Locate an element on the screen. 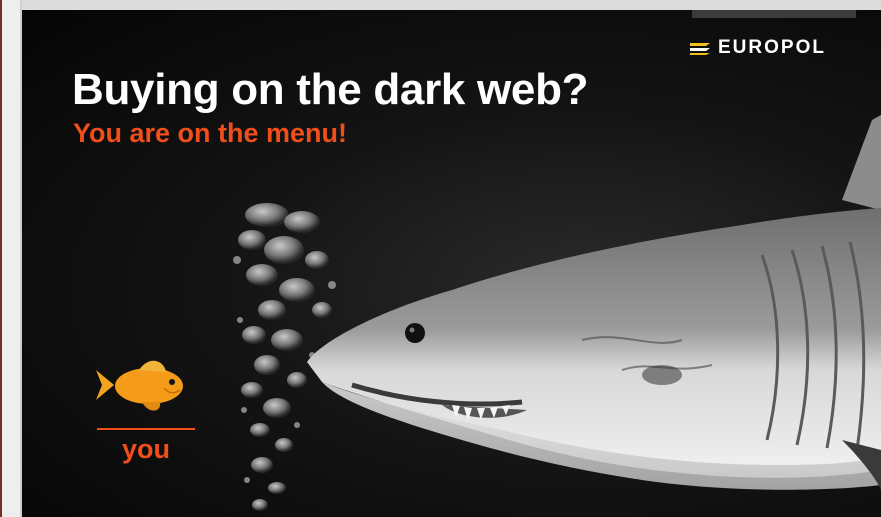 Image resolution: width=881 pixels, height=517 pixels. goldfish-icon is located at coordinates (139, 385).